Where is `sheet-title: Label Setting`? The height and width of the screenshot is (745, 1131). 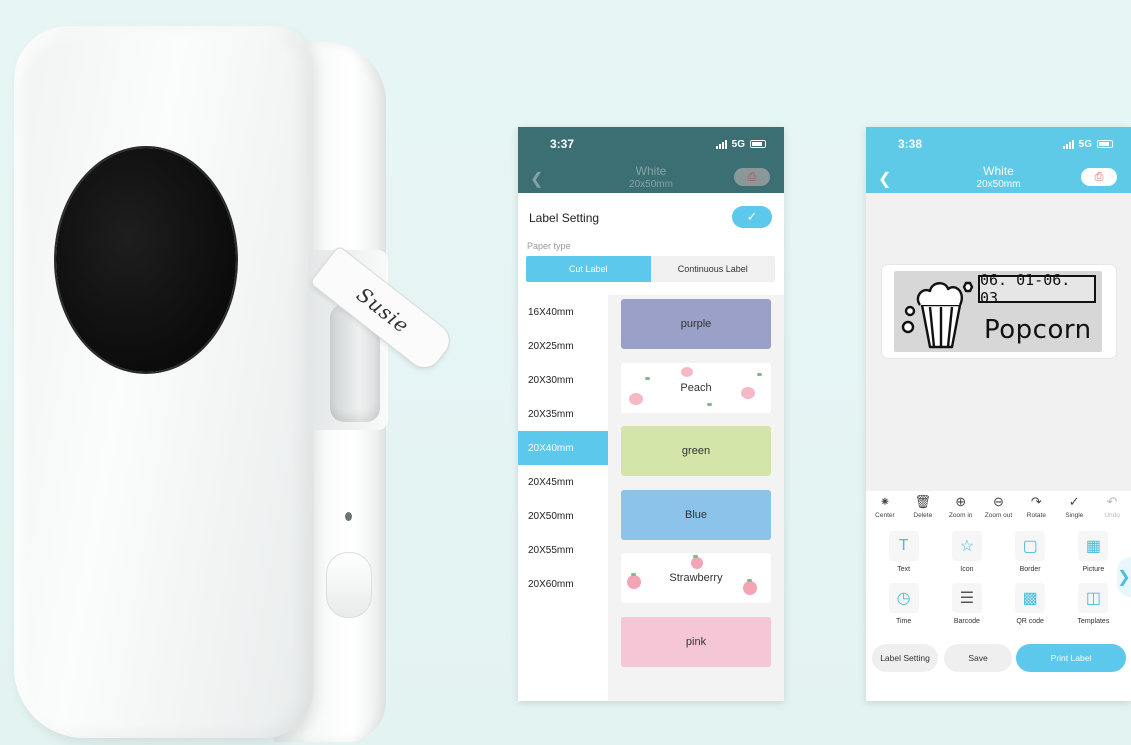 sheet-title: Label Setting is located at coordinates (564, 218).